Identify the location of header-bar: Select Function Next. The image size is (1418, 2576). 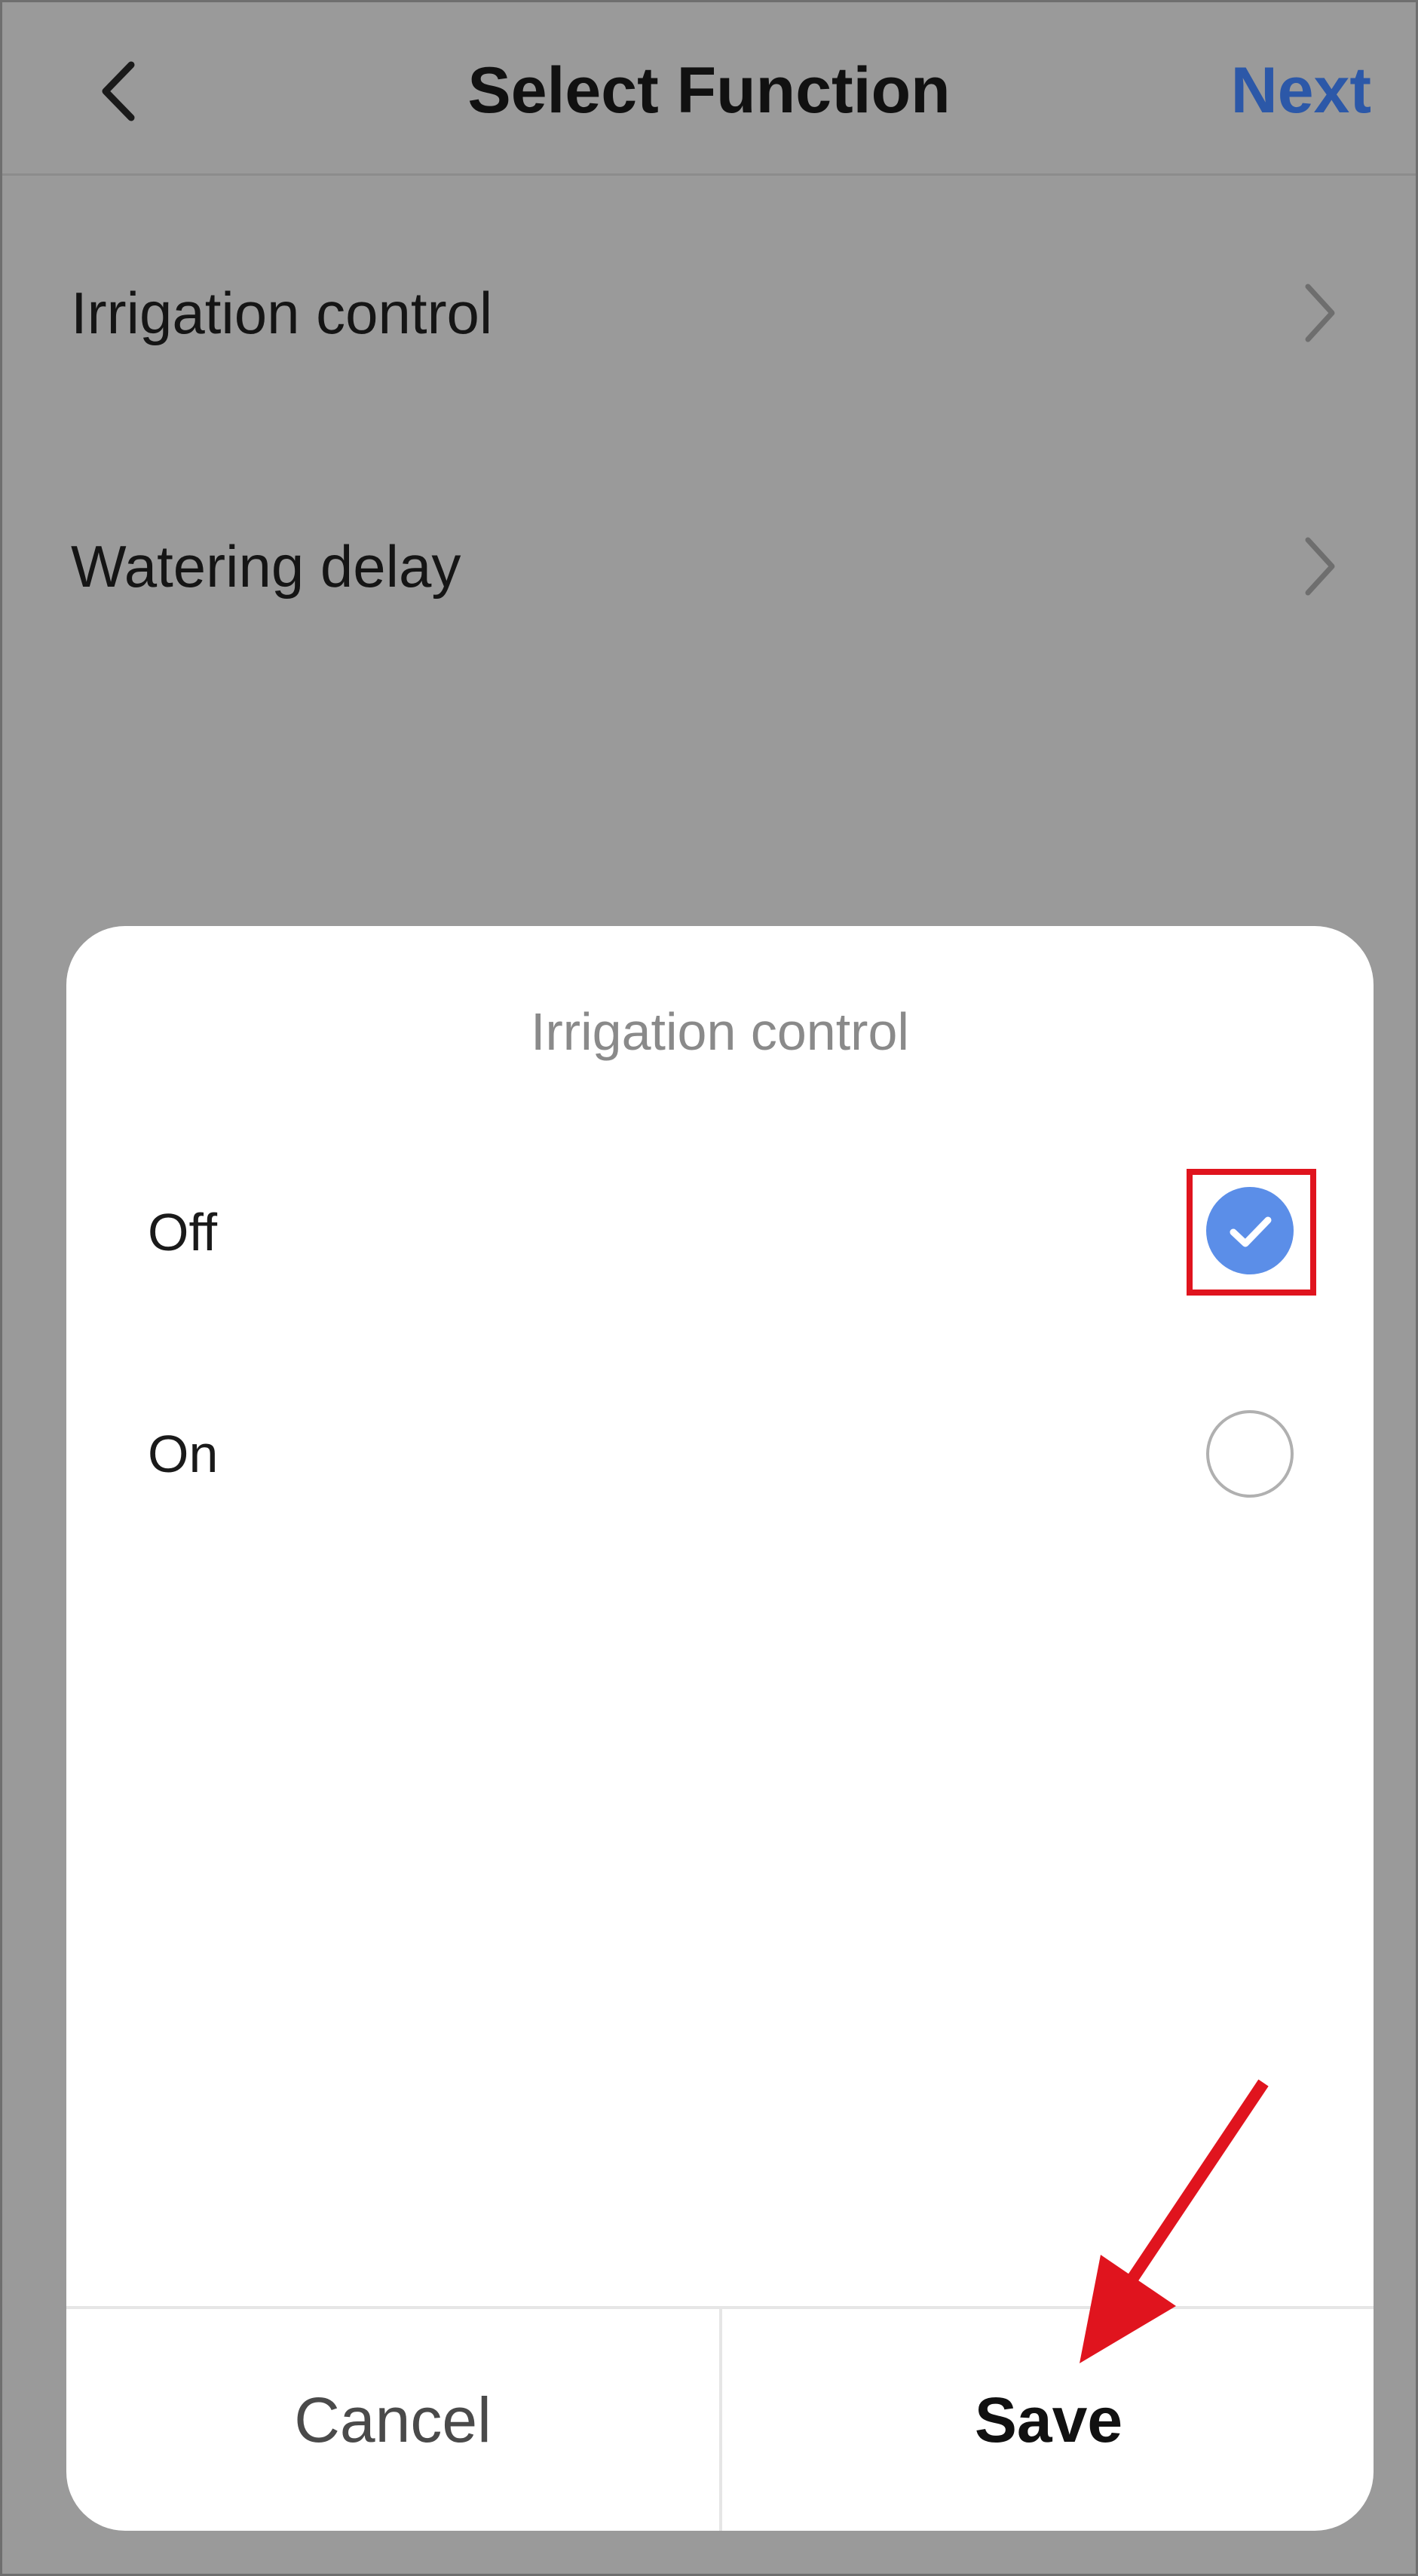
(709, 88).